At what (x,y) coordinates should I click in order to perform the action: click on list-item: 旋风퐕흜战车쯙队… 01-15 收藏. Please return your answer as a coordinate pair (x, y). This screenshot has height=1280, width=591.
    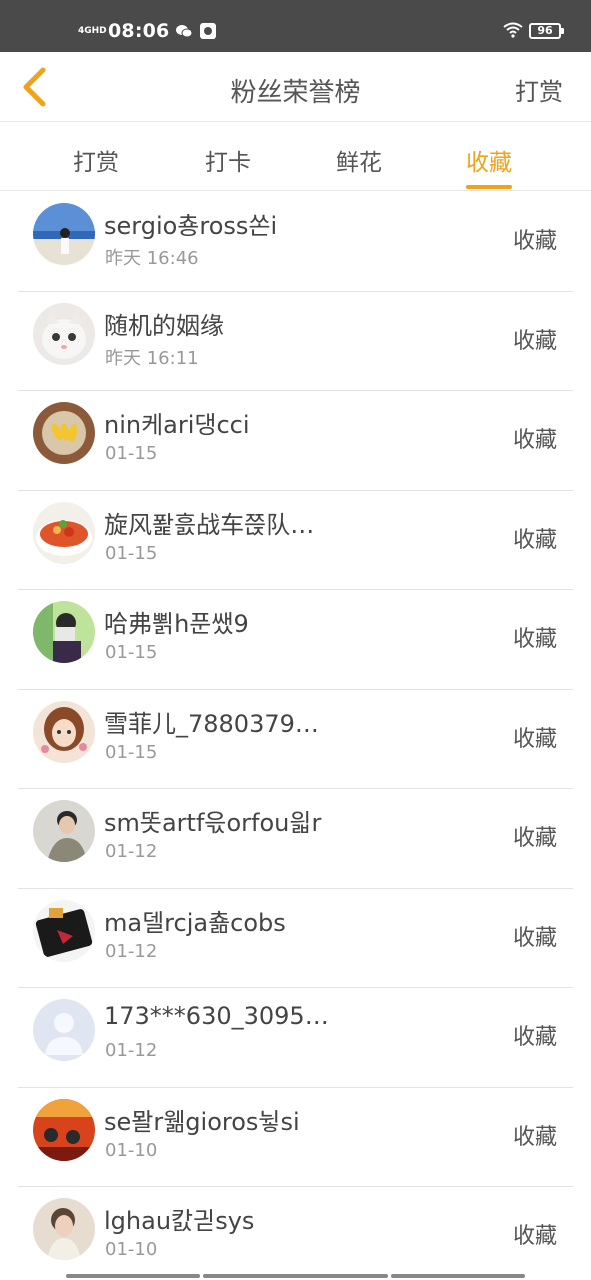
    Looking at the image, I should click on (295, 540).